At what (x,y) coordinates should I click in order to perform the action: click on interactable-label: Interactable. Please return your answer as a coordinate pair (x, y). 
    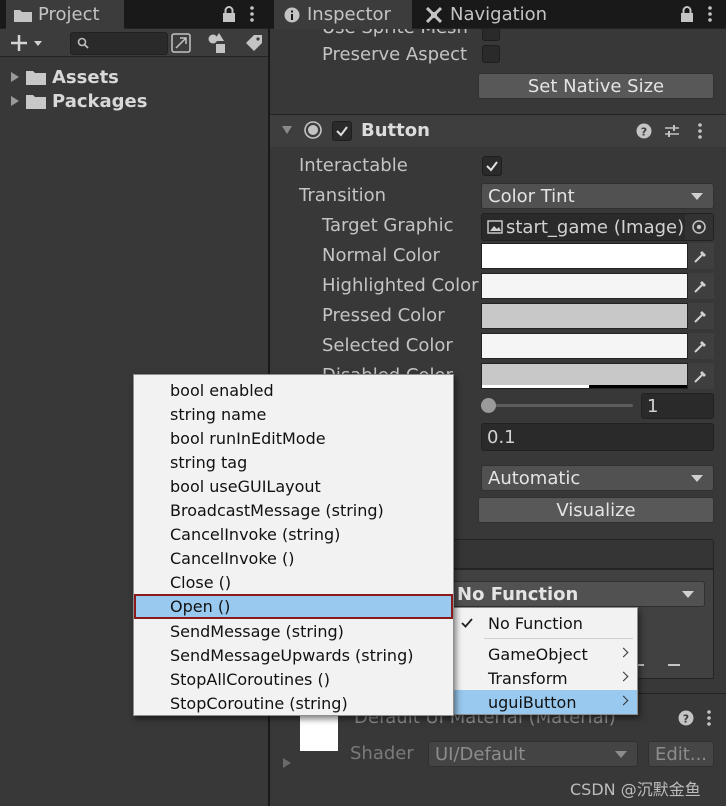
    Looking at the image, I should click on (353, 165).